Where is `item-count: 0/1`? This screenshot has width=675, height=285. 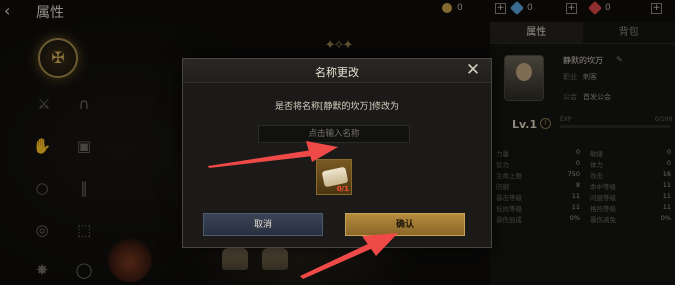
item-count: 0/1 is located at coordinates (342, 189).